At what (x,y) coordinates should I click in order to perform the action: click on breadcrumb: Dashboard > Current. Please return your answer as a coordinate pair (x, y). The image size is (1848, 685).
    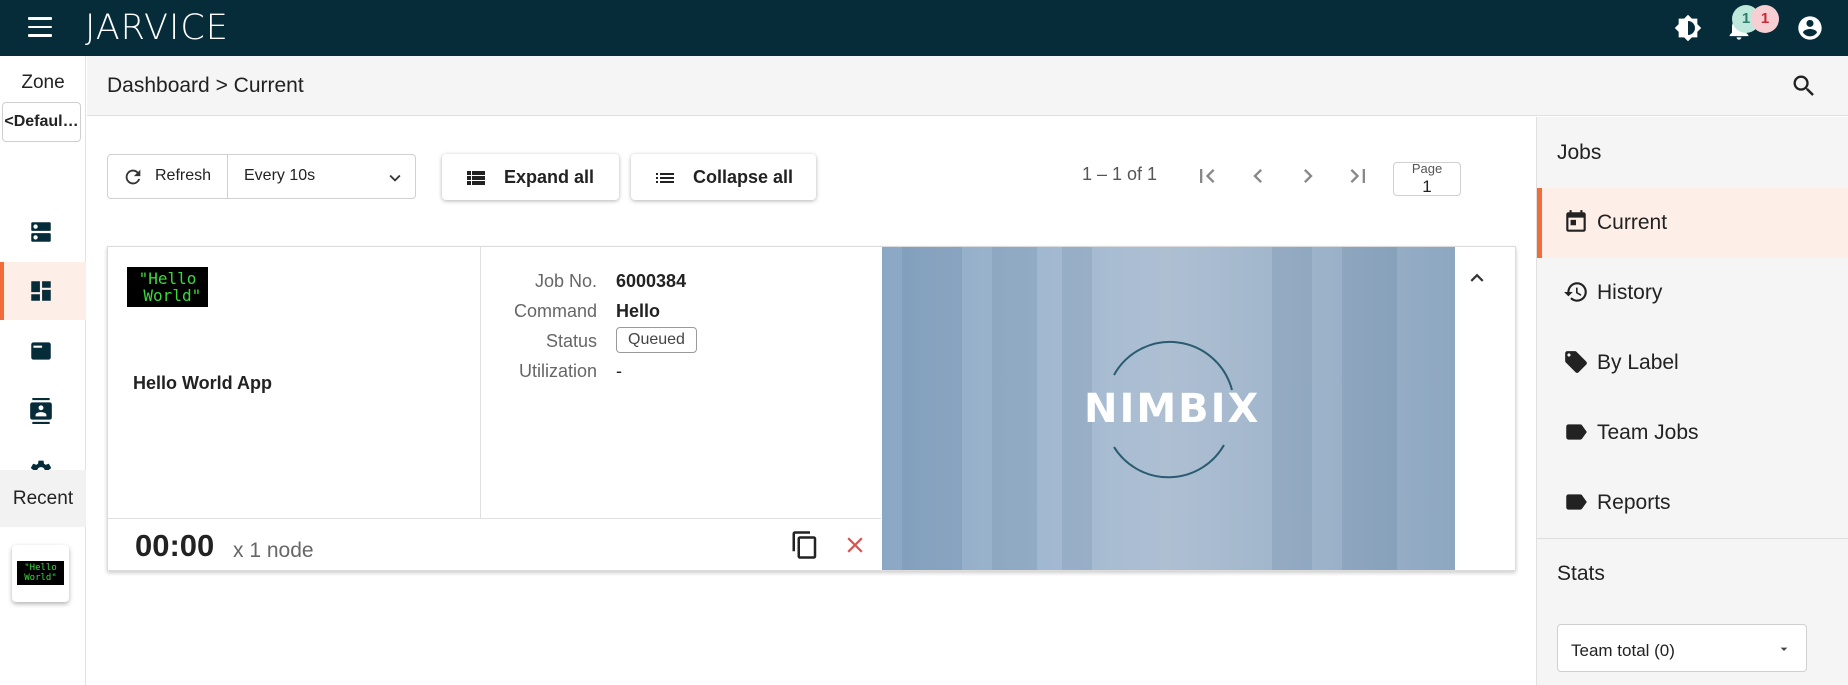
    Looking at the image, I should click on (205, 85).